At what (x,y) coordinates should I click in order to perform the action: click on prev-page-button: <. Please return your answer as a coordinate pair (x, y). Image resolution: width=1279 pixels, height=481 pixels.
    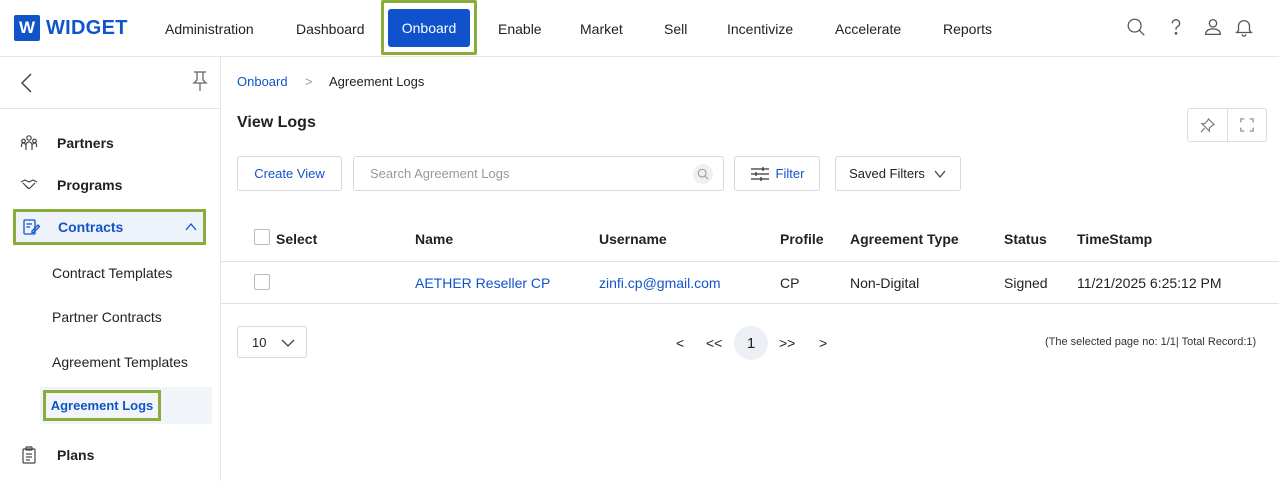
    Looking at the image, I should click on (680, 343).